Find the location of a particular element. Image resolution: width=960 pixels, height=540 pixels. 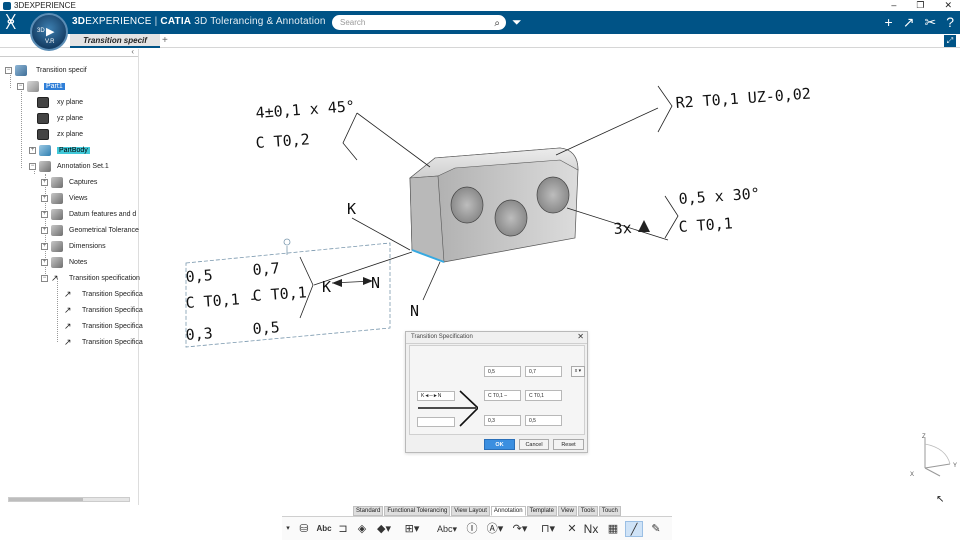

tree-node-label: Transition Specifica is located at coordinates (112, 326).